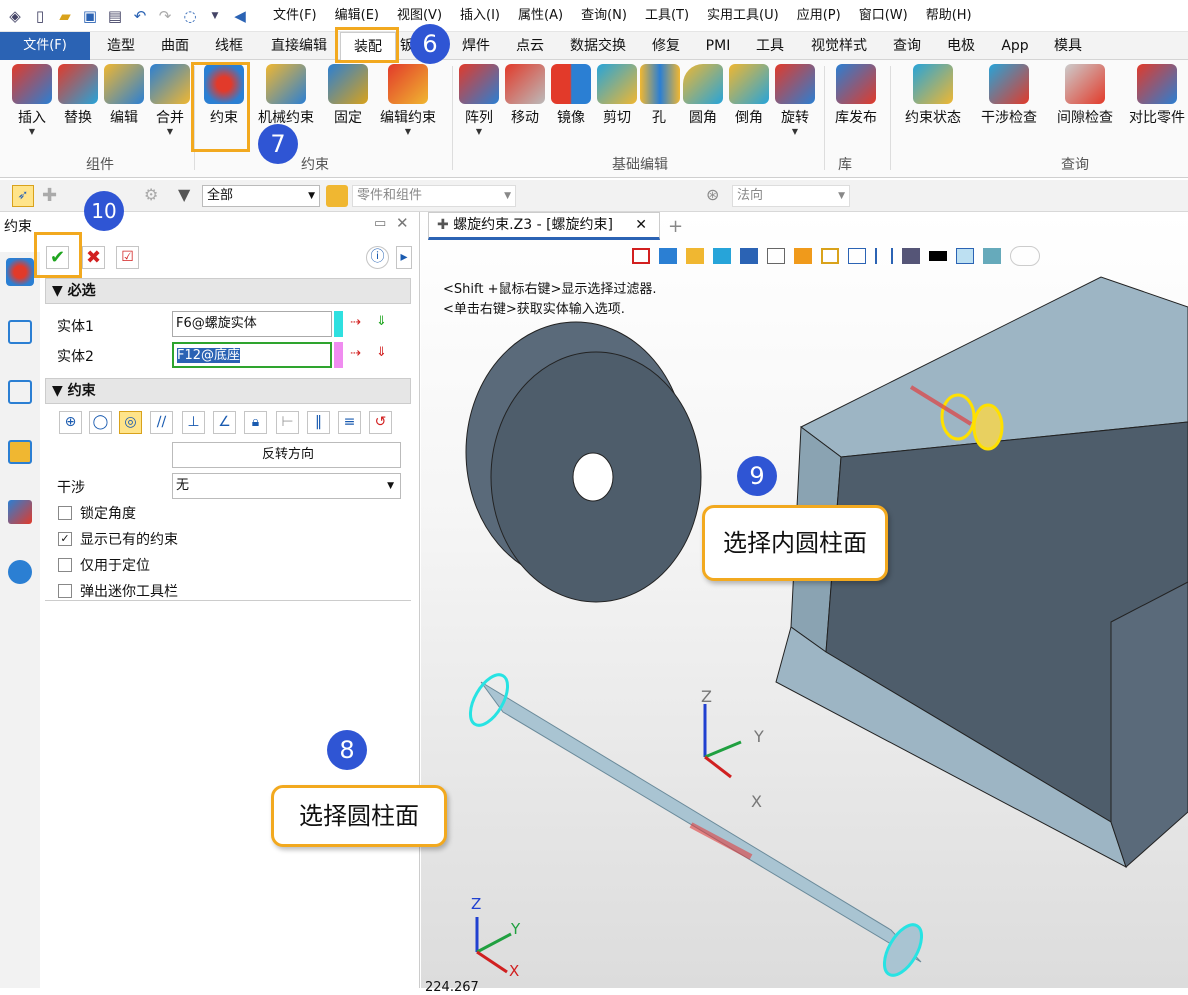 Image resolution: width=1188 pixels, height=995 pixels. I want to click on tab-visual-style: 视觉样式, so click(839, 46).